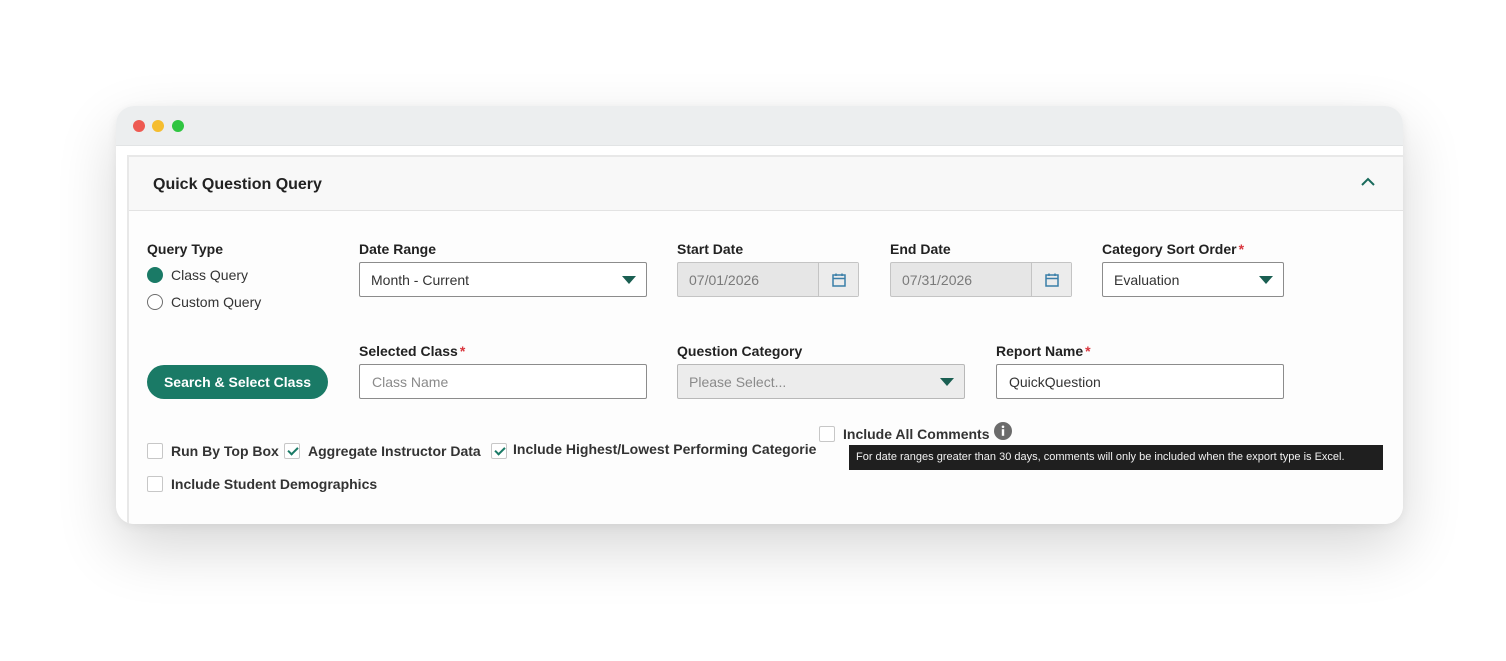  I want to click on close-window-button, so click(139, 126).